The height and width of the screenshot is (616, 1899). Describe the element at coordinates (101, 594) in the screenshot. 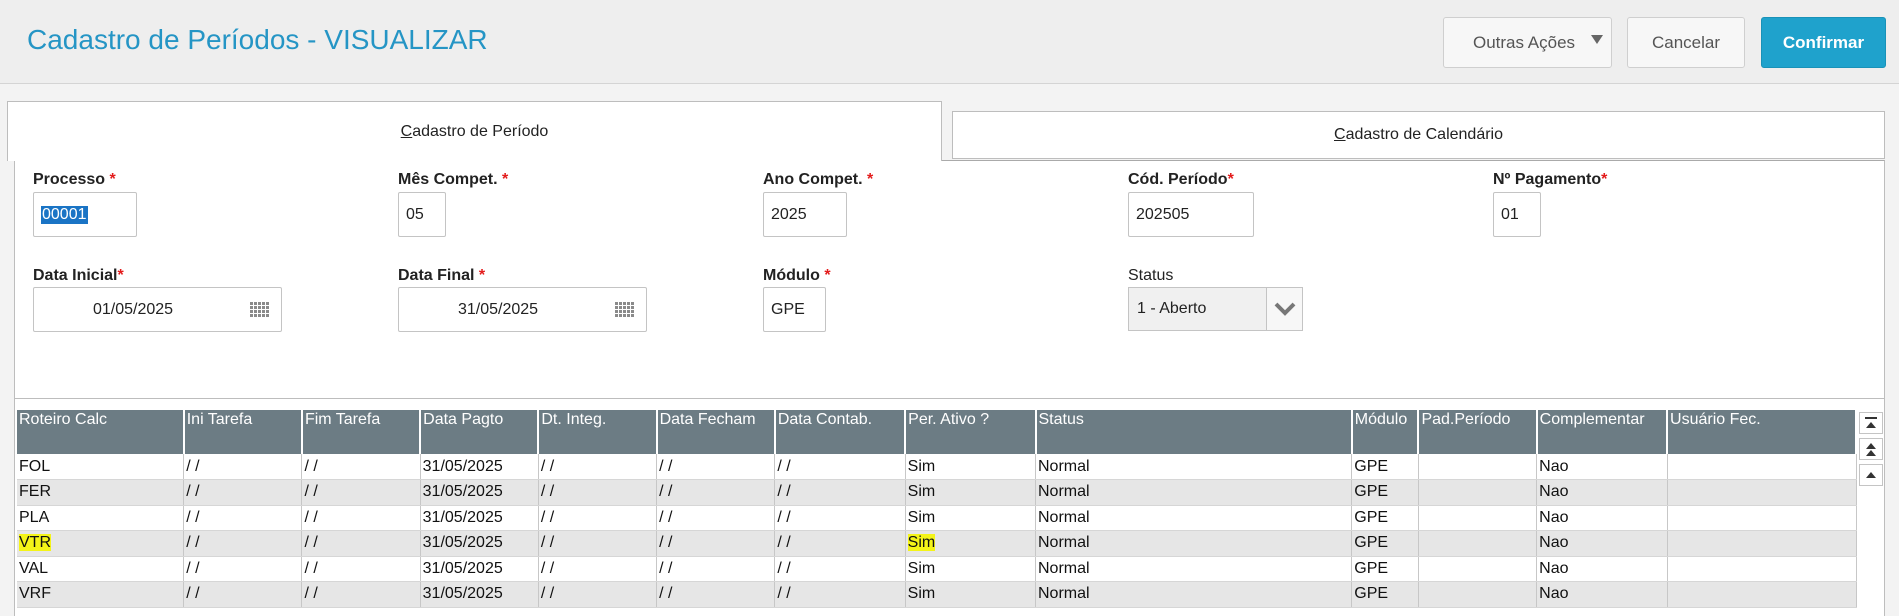

I see `table-cell: VRF` at that location.